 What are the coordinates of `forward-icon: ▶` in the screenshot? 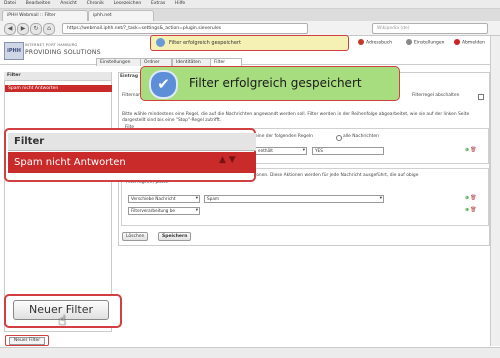 It's located at (23, 29).